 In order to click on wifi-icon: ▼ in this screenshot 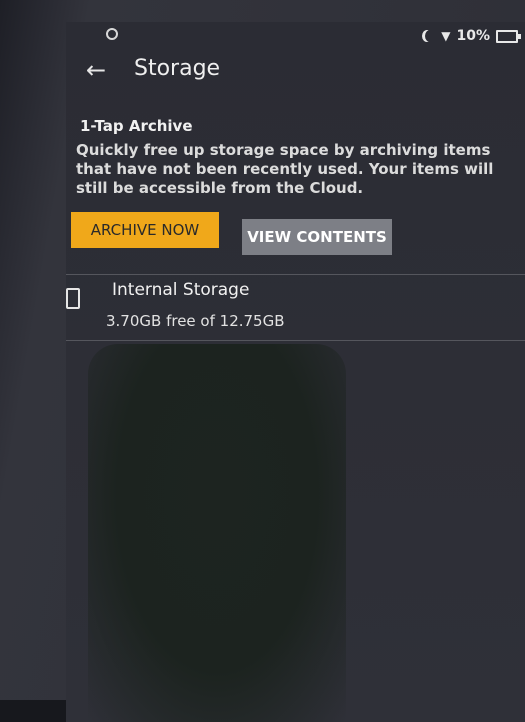, I will do `click(446, 36)`.